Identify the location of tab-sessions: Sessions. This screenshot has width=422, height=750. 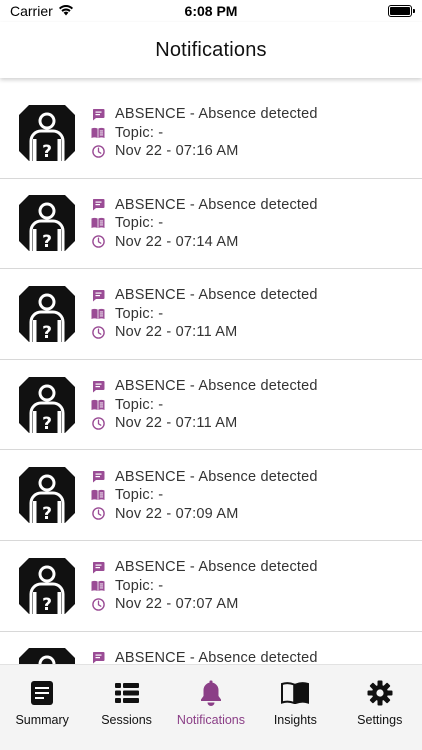
(127, 703).